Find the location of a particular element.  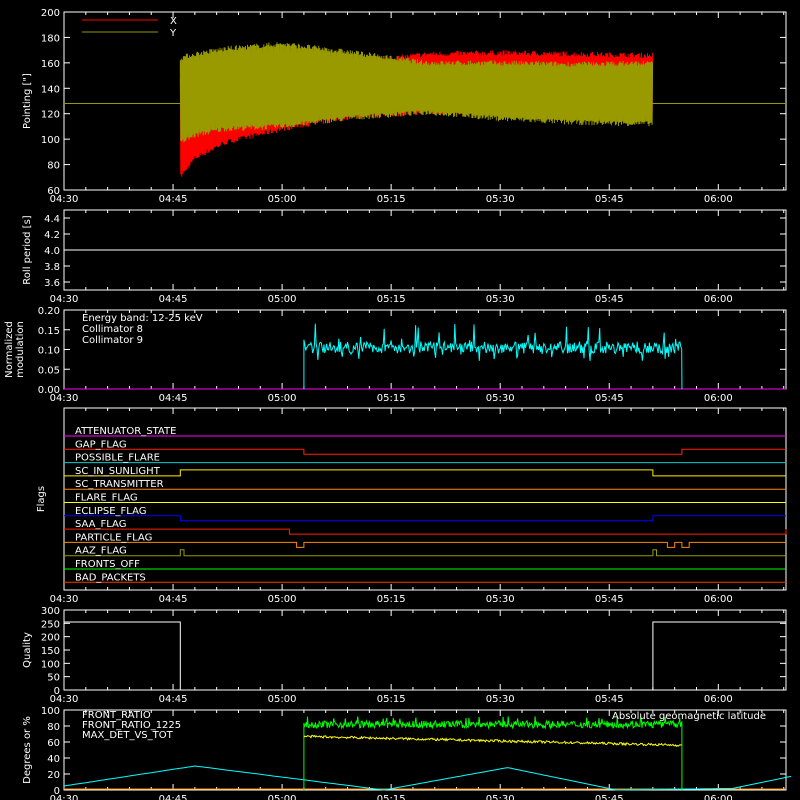

flag-label-flare-flag: FLARE_FLAG is located at coordinates (106, 498).